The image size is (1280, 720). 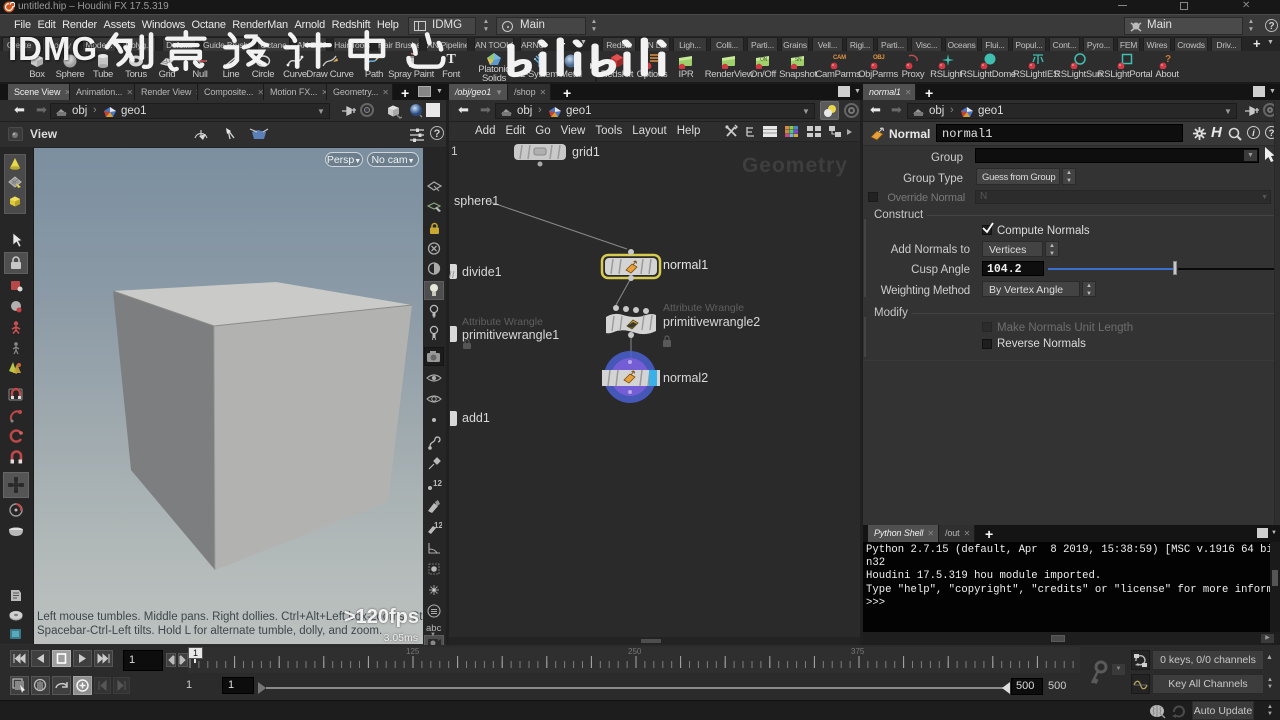 What do you see at coordinates (878, 58) in the screenshot?
I see `svg-text: OBJ` at bounding box center [878, 58].